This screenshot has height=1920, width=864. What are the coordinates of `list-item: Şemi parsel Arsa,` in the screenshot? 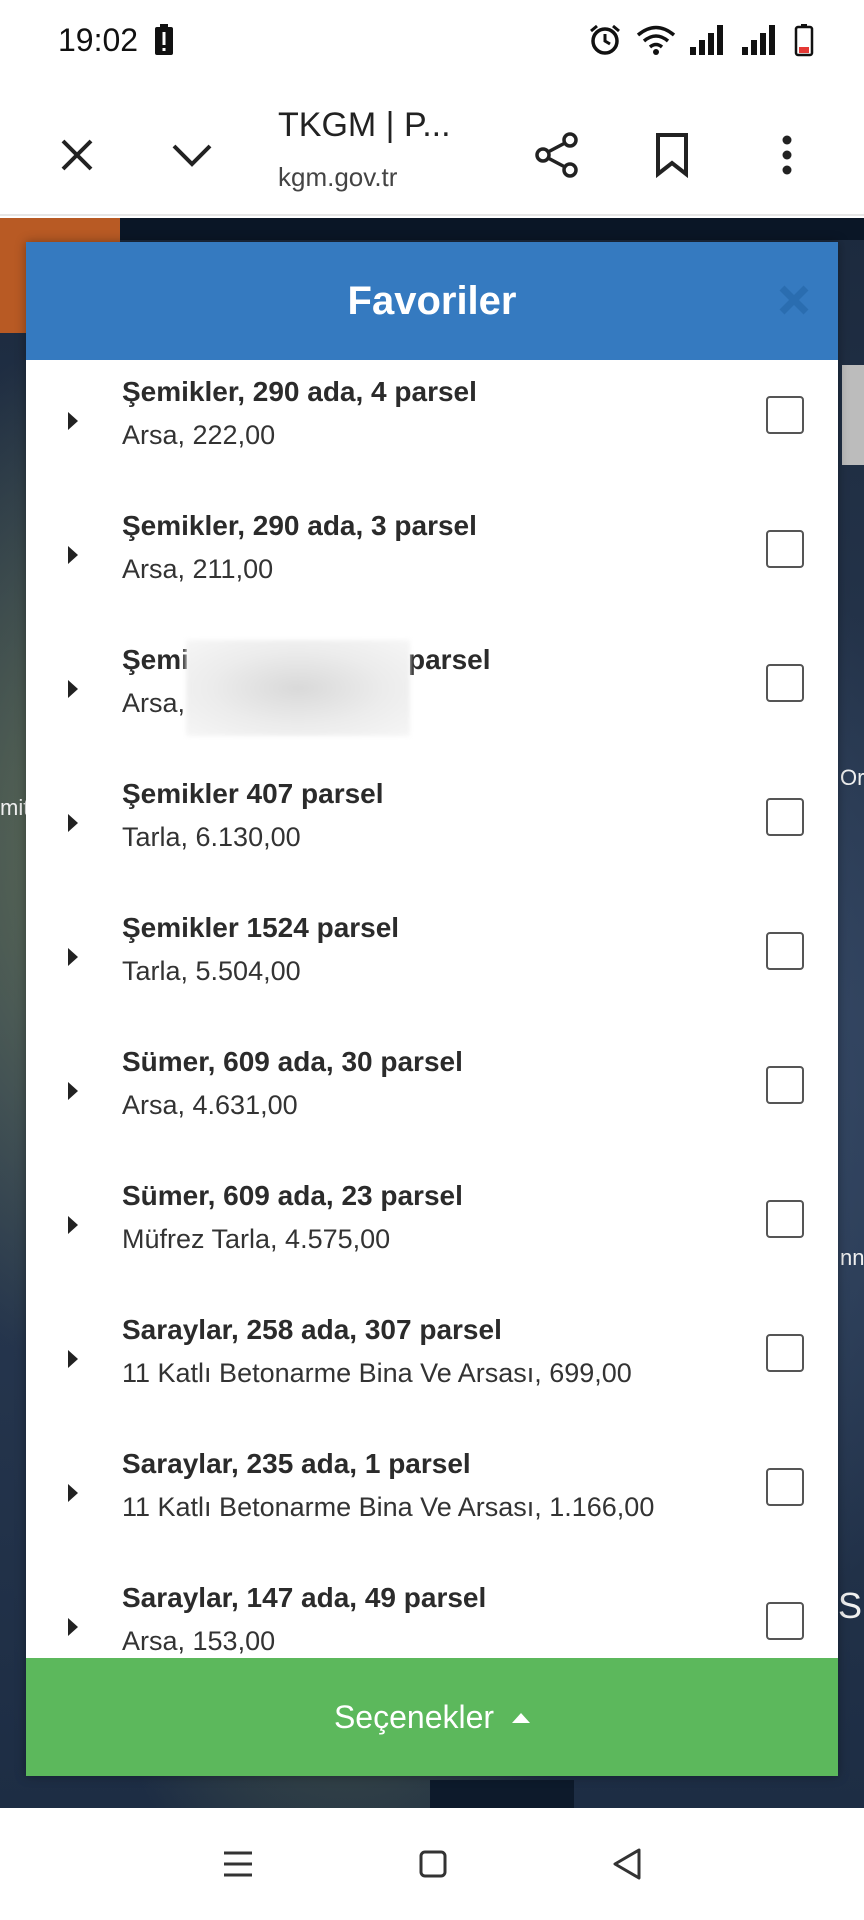 It's located at (432, 695).